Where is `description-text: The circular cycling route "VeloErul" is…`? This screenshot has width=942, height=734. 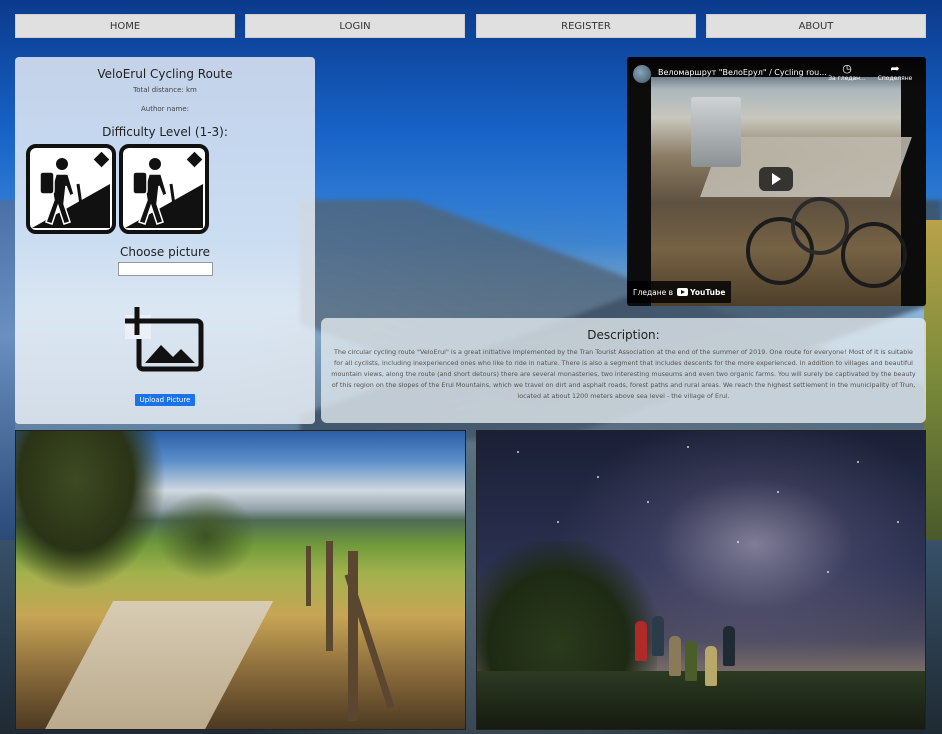
description-text: The circular cycling route "VeloErul" is… is located at coordinates (623, 374).